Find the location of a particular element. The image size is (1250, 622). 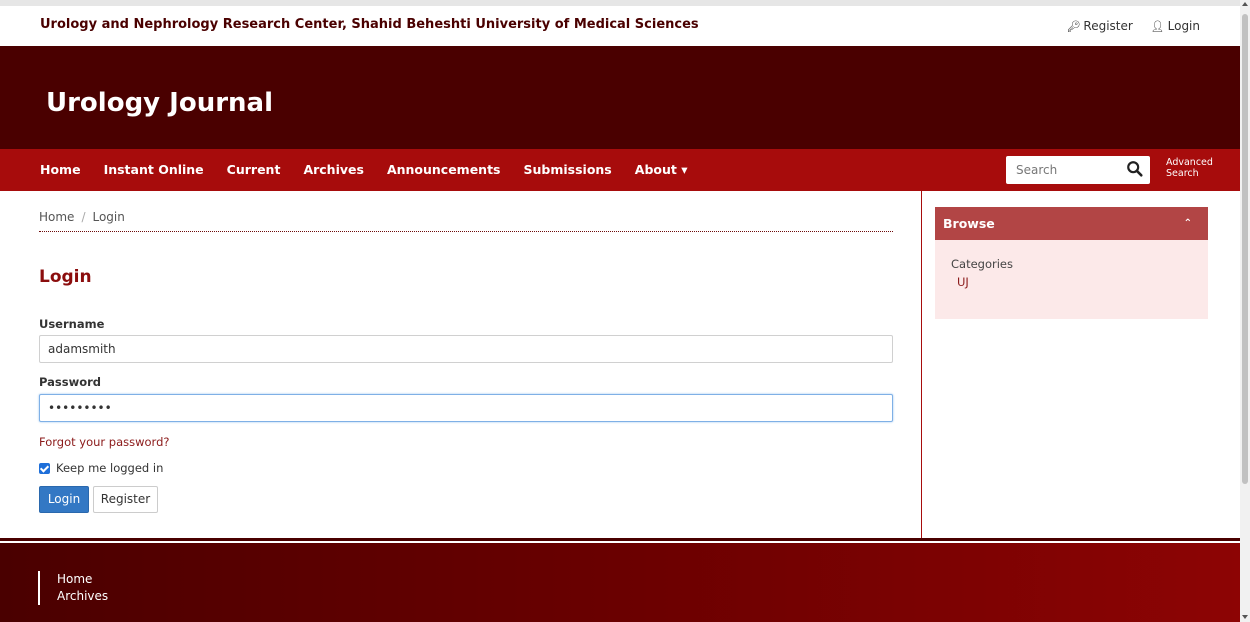

chevron-up-icon: ⌃ is located at coordinates (1188, 223).